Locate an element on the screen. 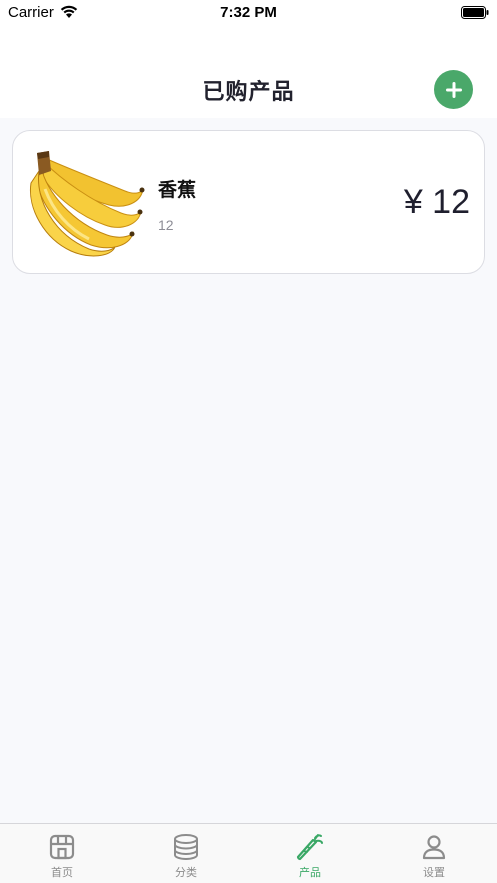 This screenshot has height=883, width=497. status-bar: Carrier 7:32 PM is located at coordinates (248, 13).